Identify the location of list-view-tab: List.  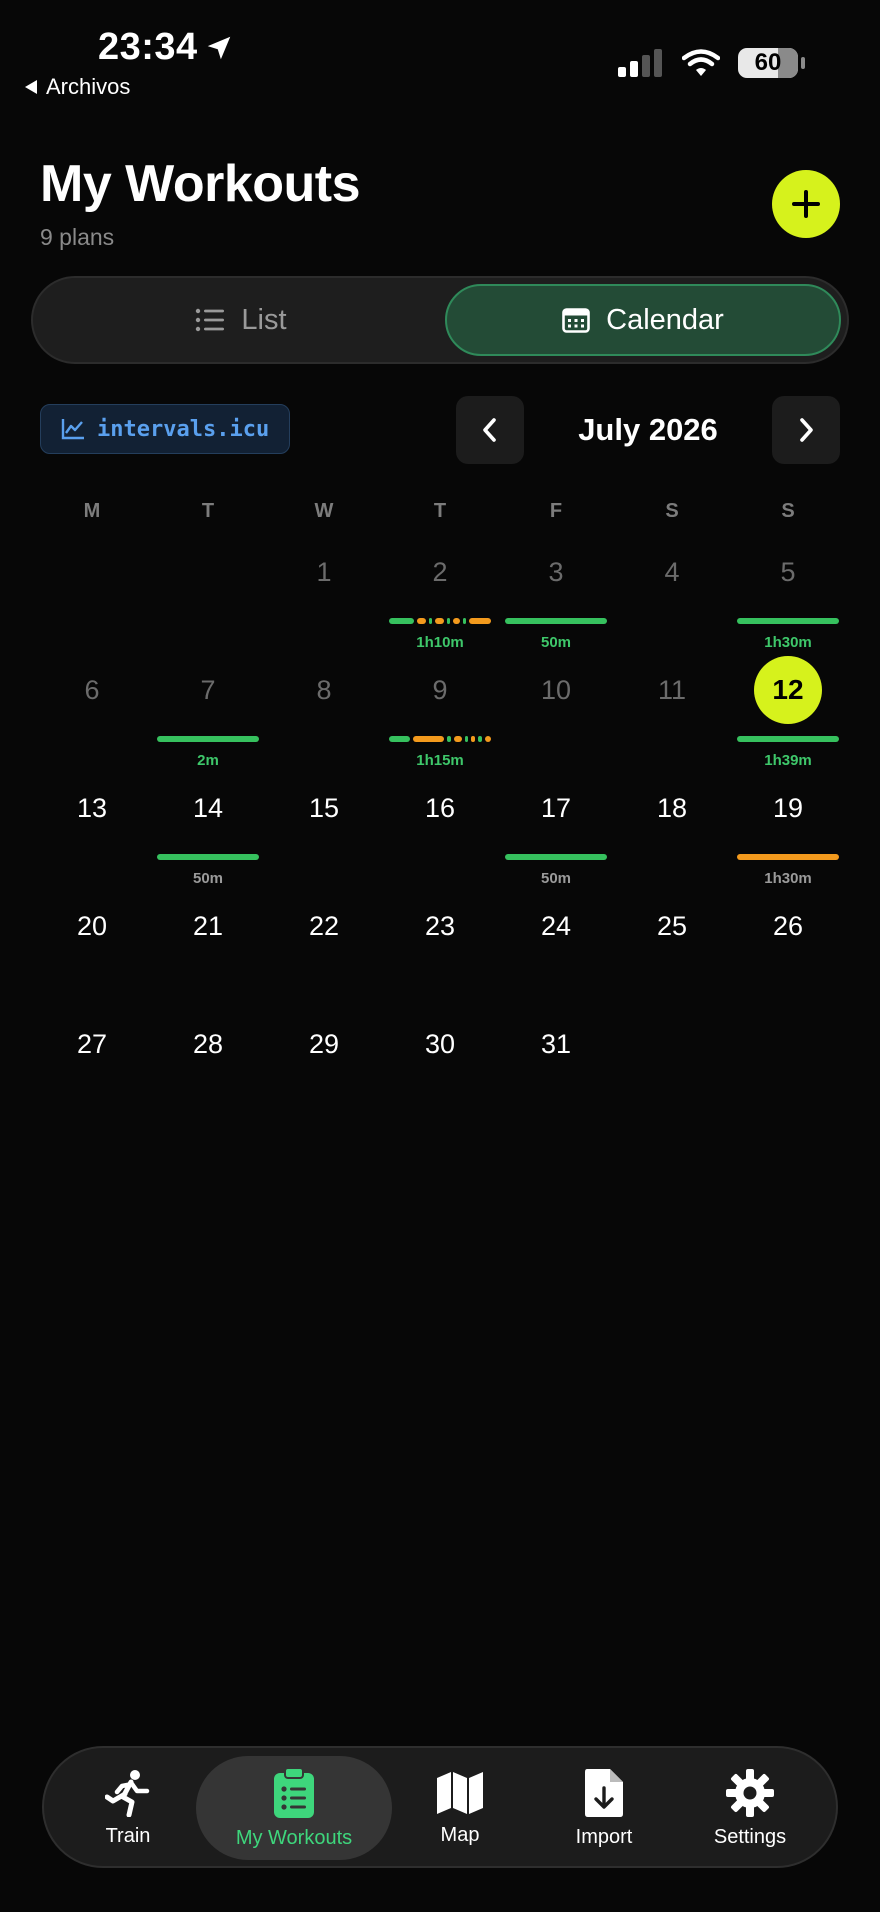
(241, 320).